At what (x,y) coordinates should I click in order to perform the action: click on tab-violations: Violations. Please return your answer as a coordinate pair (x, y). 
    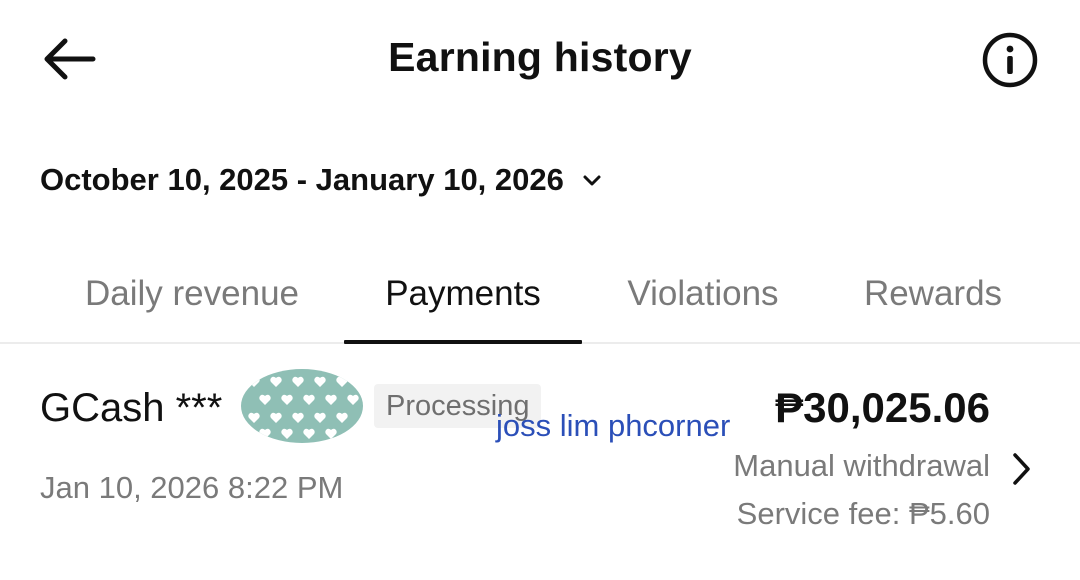
    Looking at the image, I should click on (703, 301).